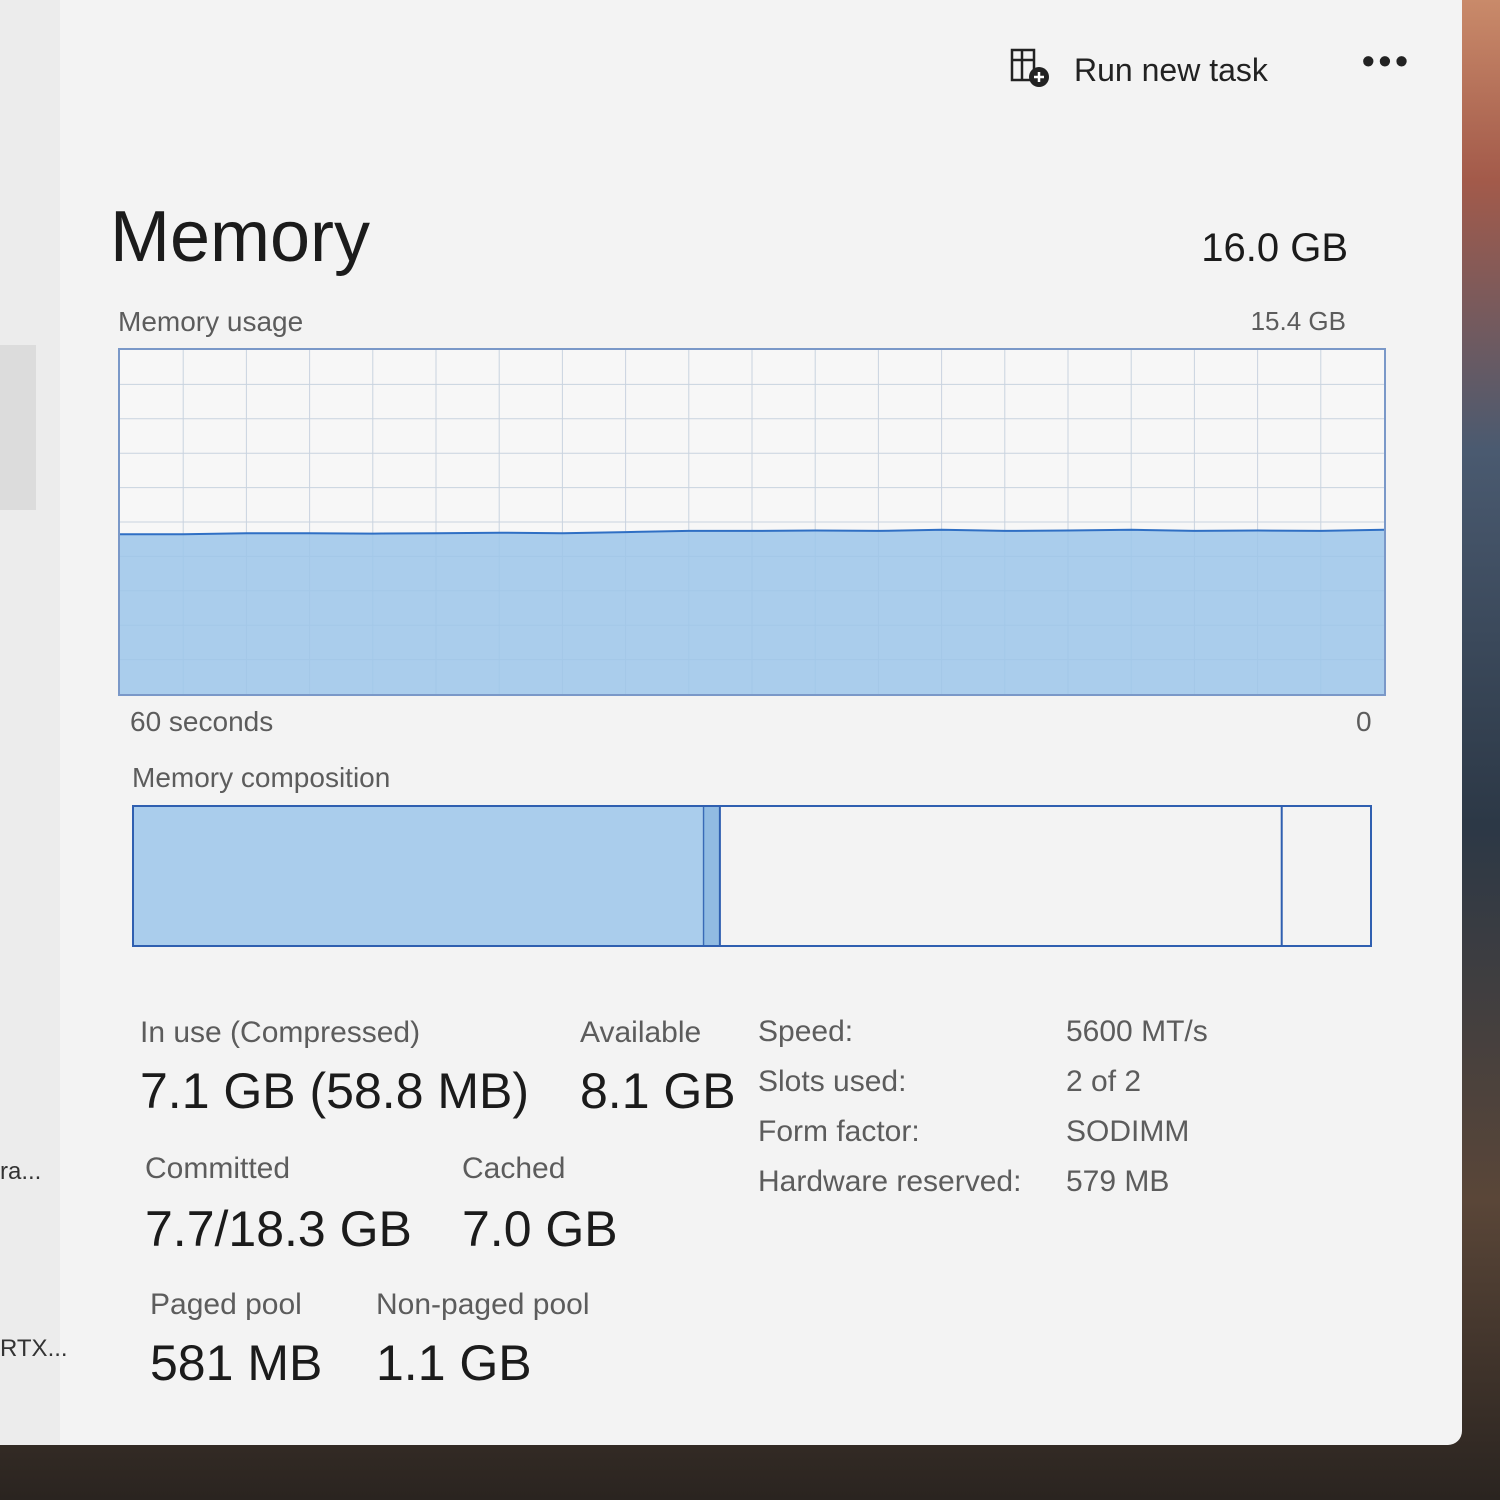 The image size is (1500, 1500). I want to click on spec-hardware-reserved-label: Hardware reserved:, so click(890, 1181).